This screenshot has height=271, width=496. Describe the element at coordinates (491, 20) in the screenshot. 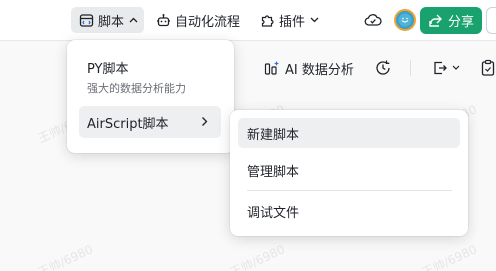

I see `side-panel-toggle` at that location.